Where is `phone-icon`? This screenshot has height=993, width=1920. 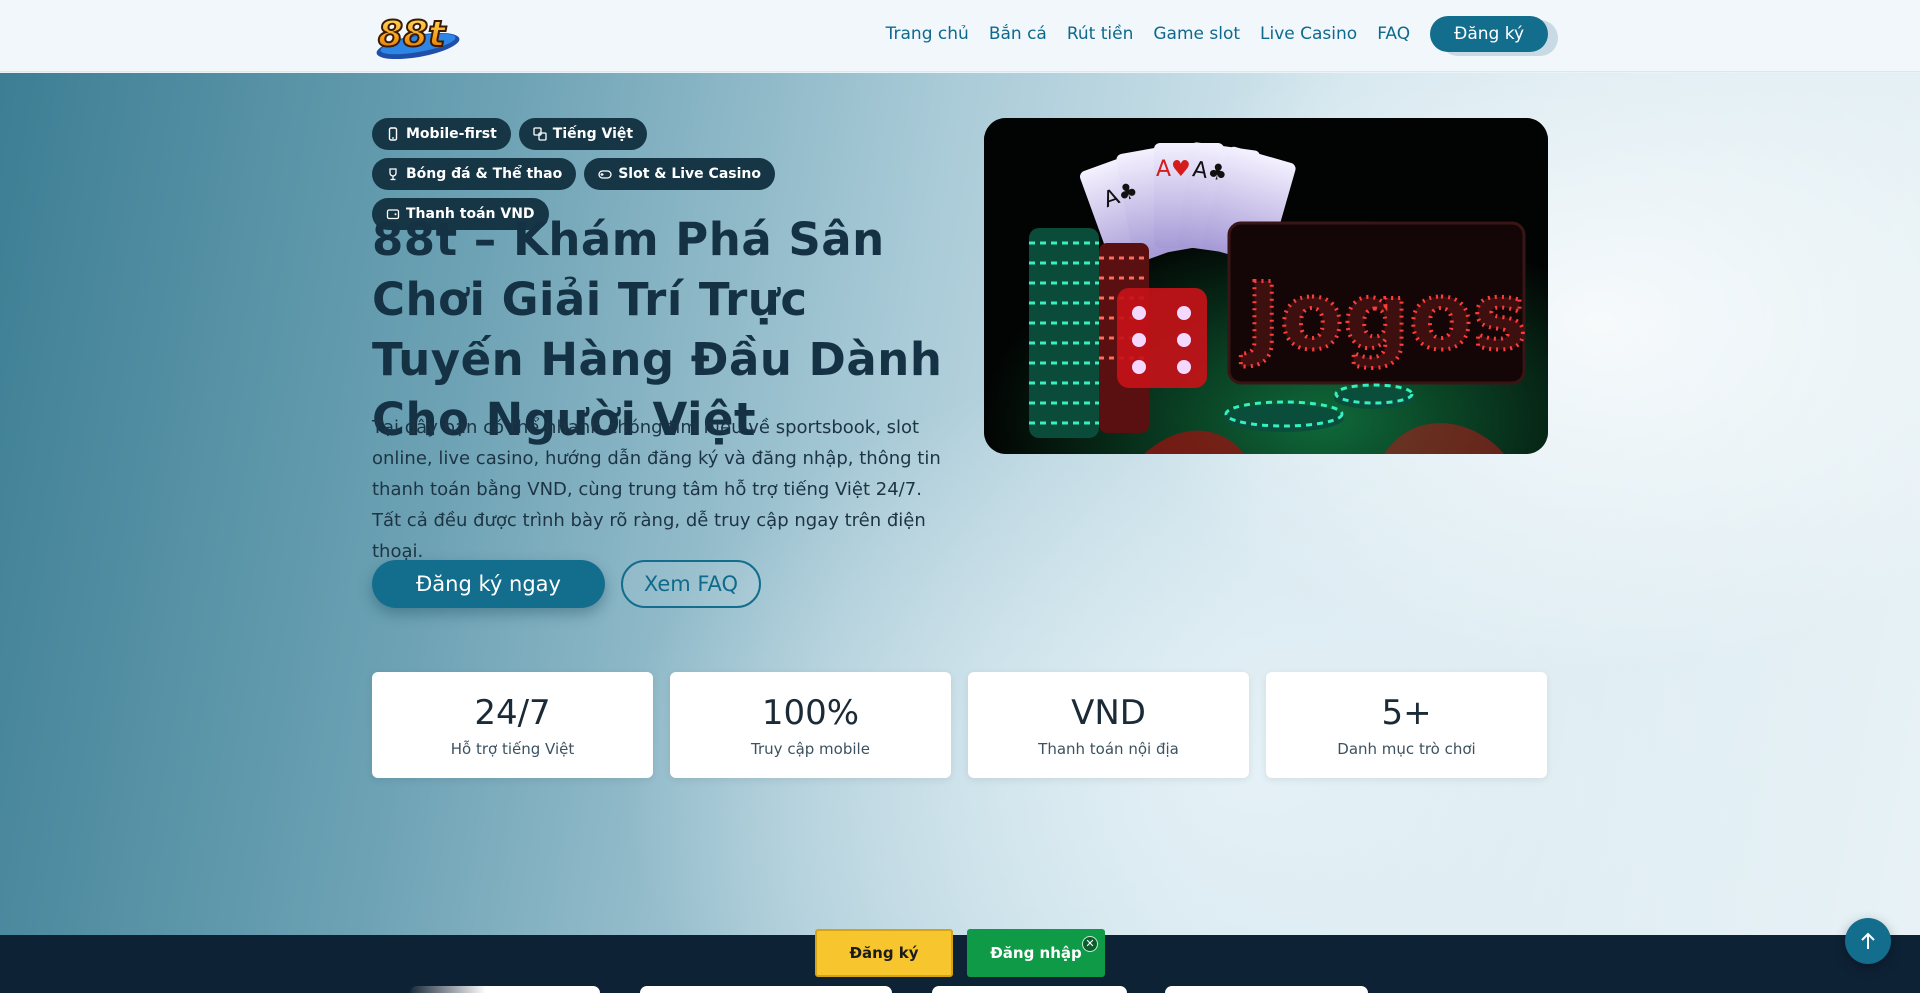
phone-icon is located at coordinates (393, 134).